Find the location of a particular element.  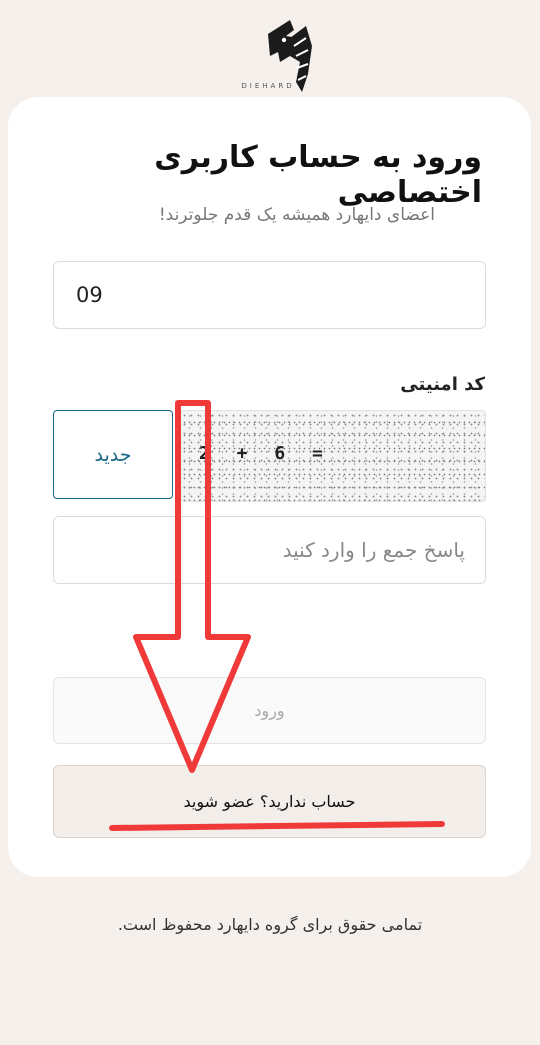

footer-copyright: تمامی حقوق برای گروه دایهارد محفوظ است. is located at coordinates (270, 924).